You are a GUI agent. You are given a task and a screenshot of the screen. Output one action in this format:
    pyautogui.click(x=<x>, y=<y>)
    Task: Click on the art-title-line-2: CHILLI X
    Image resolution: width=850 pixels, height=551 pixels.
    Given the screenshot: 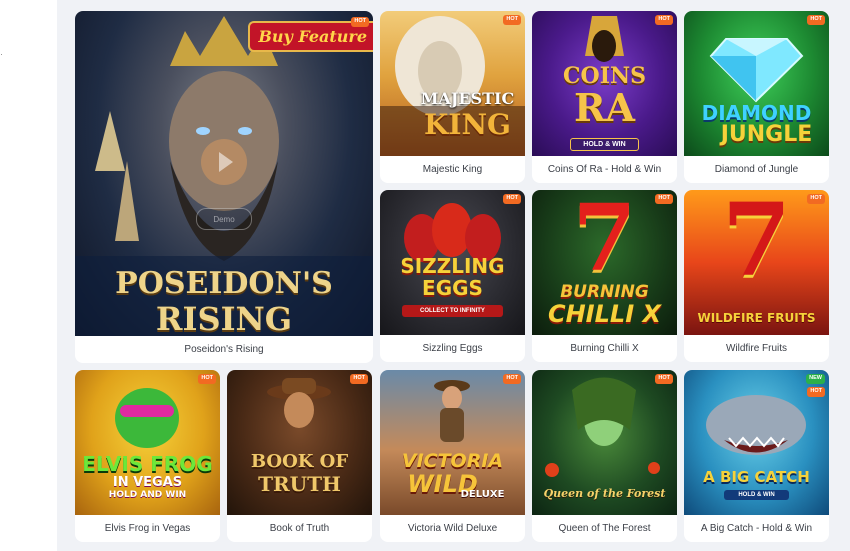 What is the action you would take?
    pyautogui.click(x=604, y=314)
    